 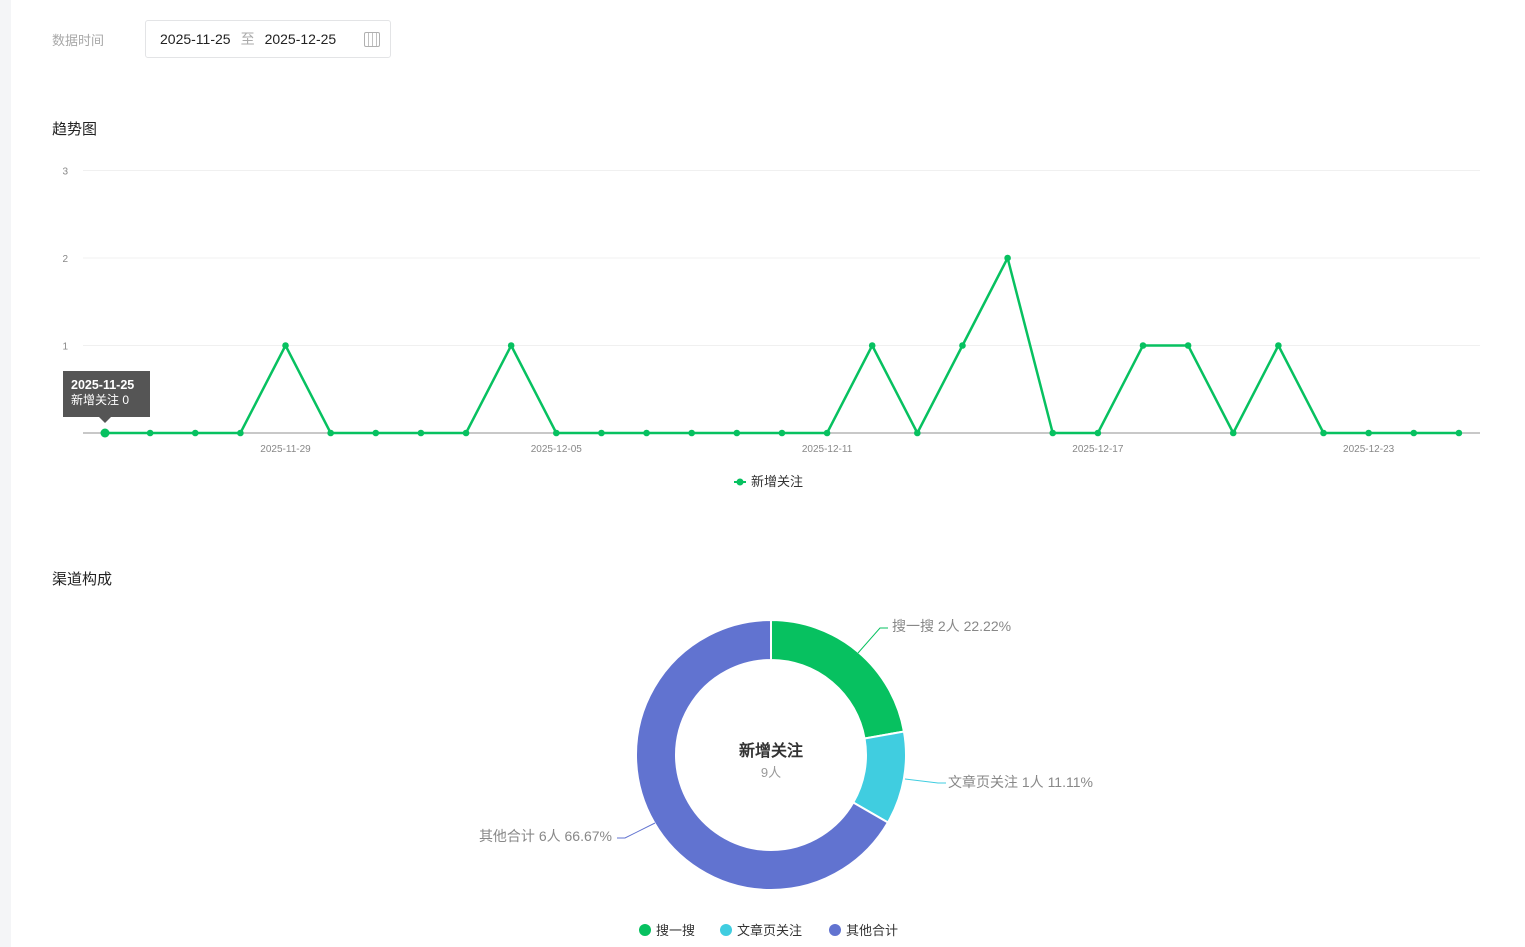 I want to click on chart-tooltip: 2025-11-25 新增关注 0, so click(x=106, y=397).